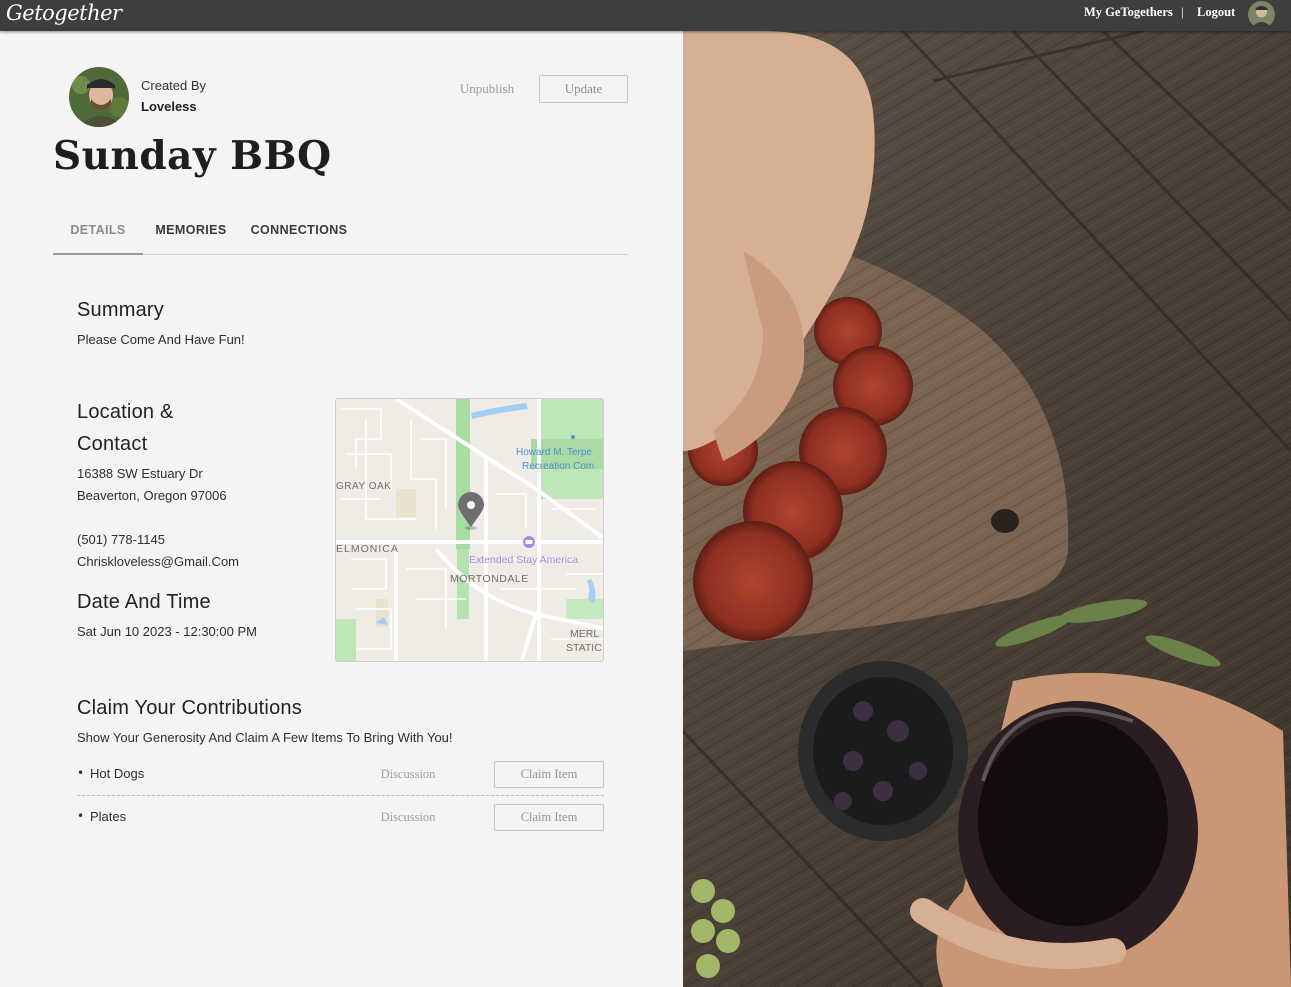 The height and width of the screenshot is (987, 1291). I want to click on contributions-heading: Claim Your Contributions, so click(189, 708).